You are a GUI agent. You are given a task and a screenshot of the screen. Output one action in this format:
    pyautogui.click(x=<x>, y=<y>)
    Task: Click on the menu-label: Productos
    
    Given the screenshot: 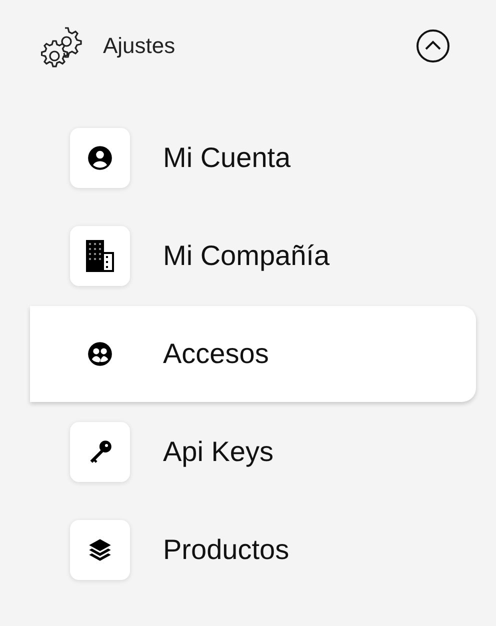 What is the action you would take?
    pyautogui.click(x=226, y=550)
    